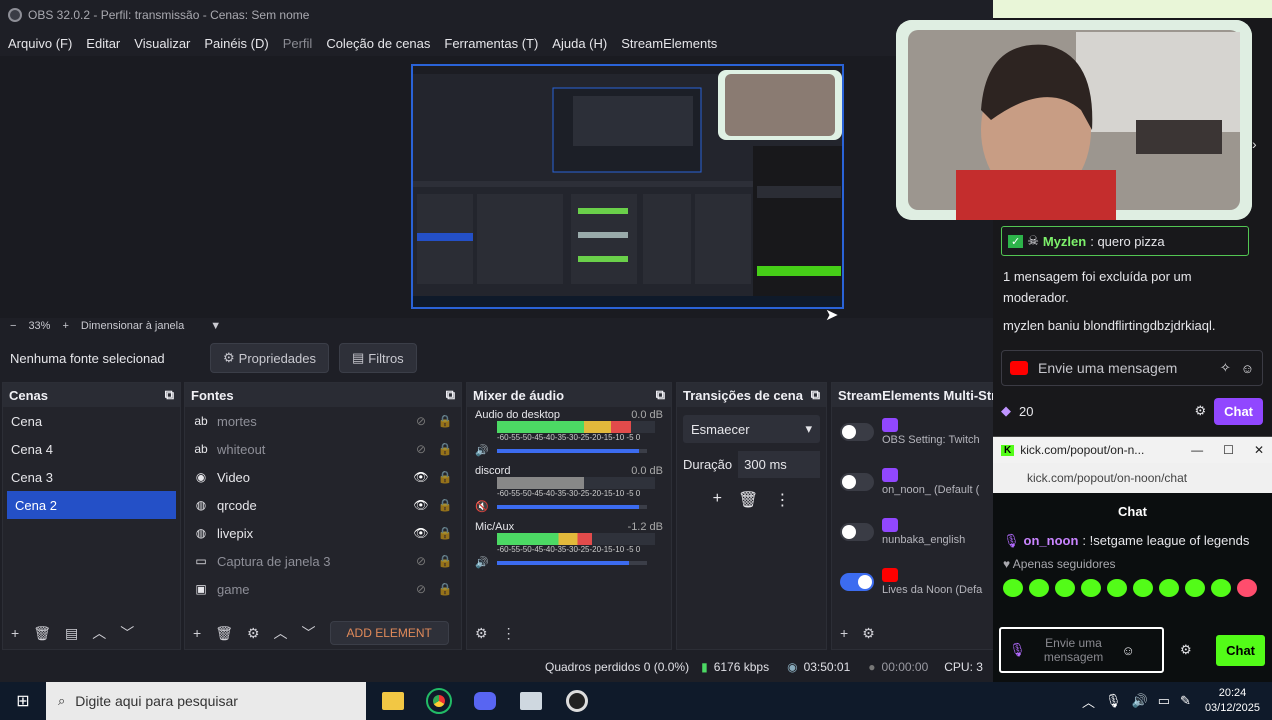  I want to click on obs-icon, so click(577, 701).